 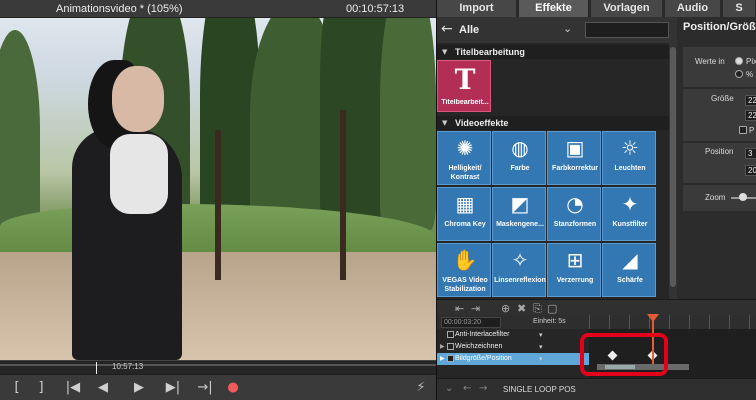 I want to click on section-header-titles: ▼ Titelbearbeitung, so click(x=553, y=52).